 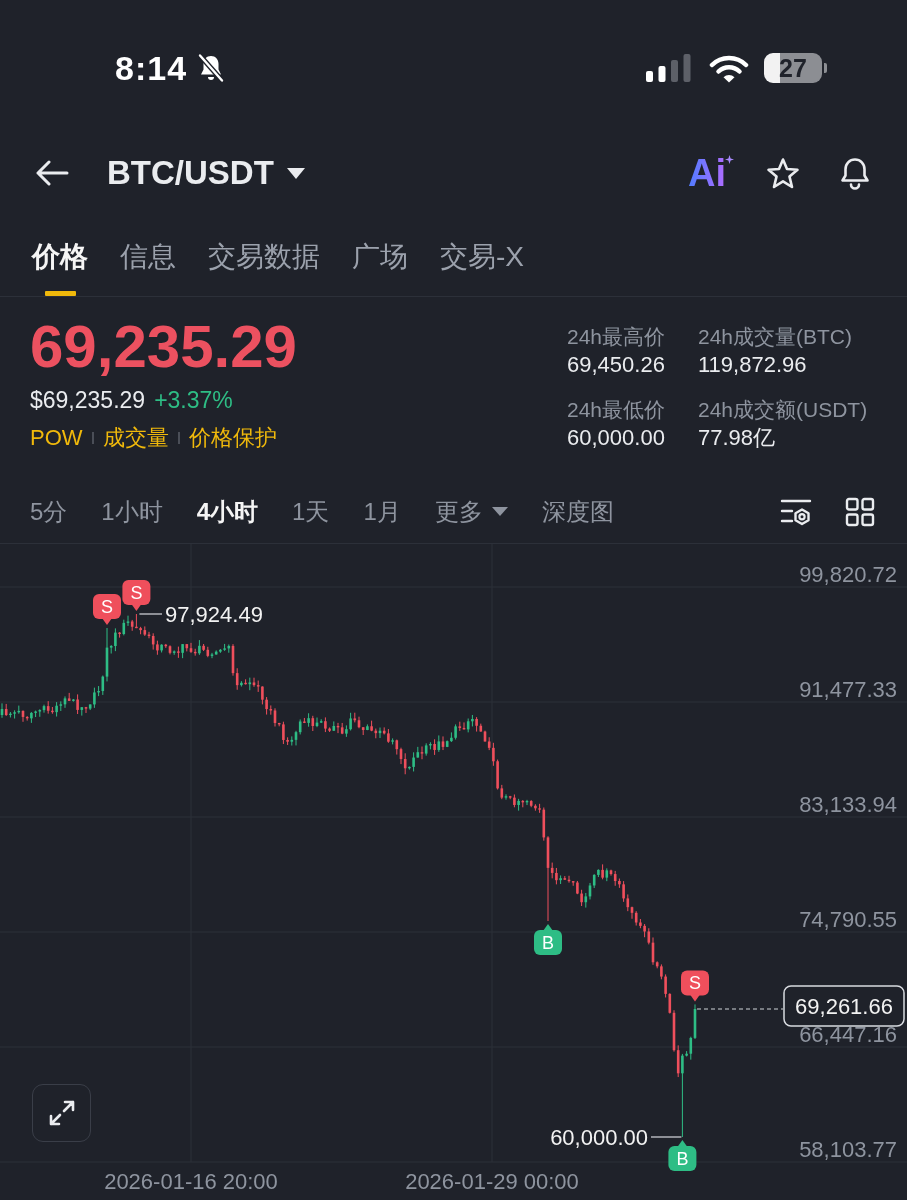 What do you see at coordinates (191, 1181) in the screenshot?
I see `time-axis-label: 2026-01-16 20:00` at bounding box center [191, 1181].